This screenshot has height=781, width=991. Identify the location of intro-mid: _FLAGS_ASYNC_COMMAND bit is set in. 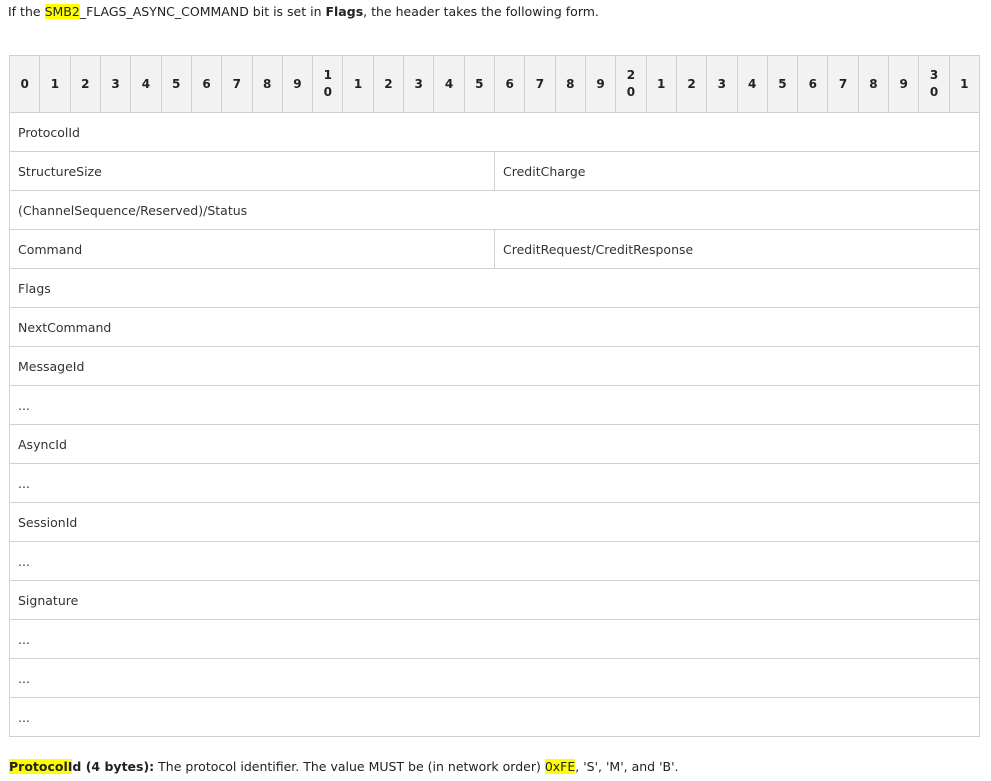
(202, 11).